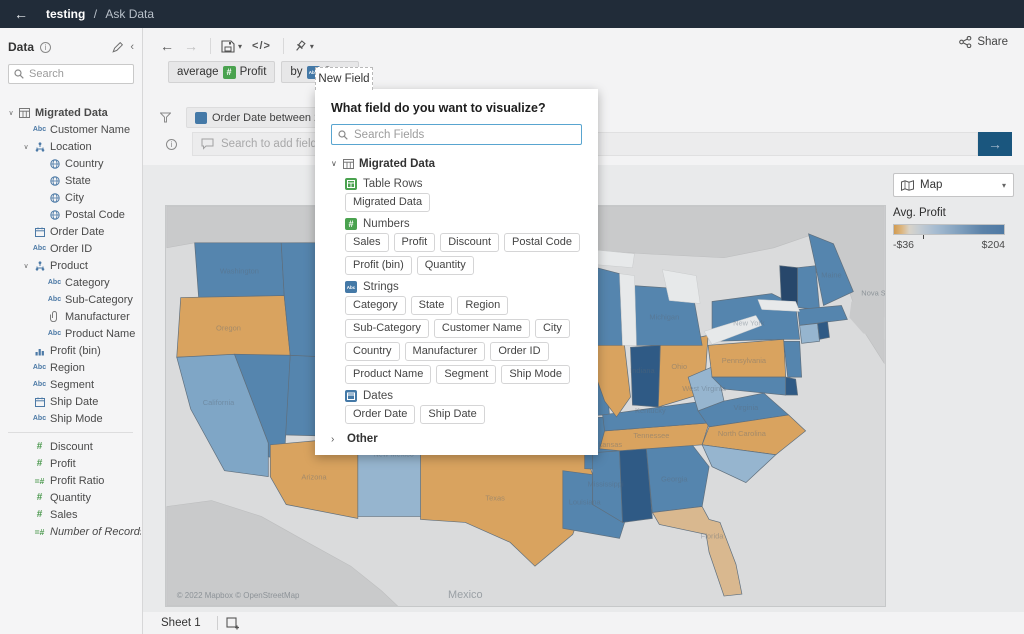 This screenshot has width=1024, height=634. I want to click on field-pill-sub-category: Sub-Category, so click(387, 328).